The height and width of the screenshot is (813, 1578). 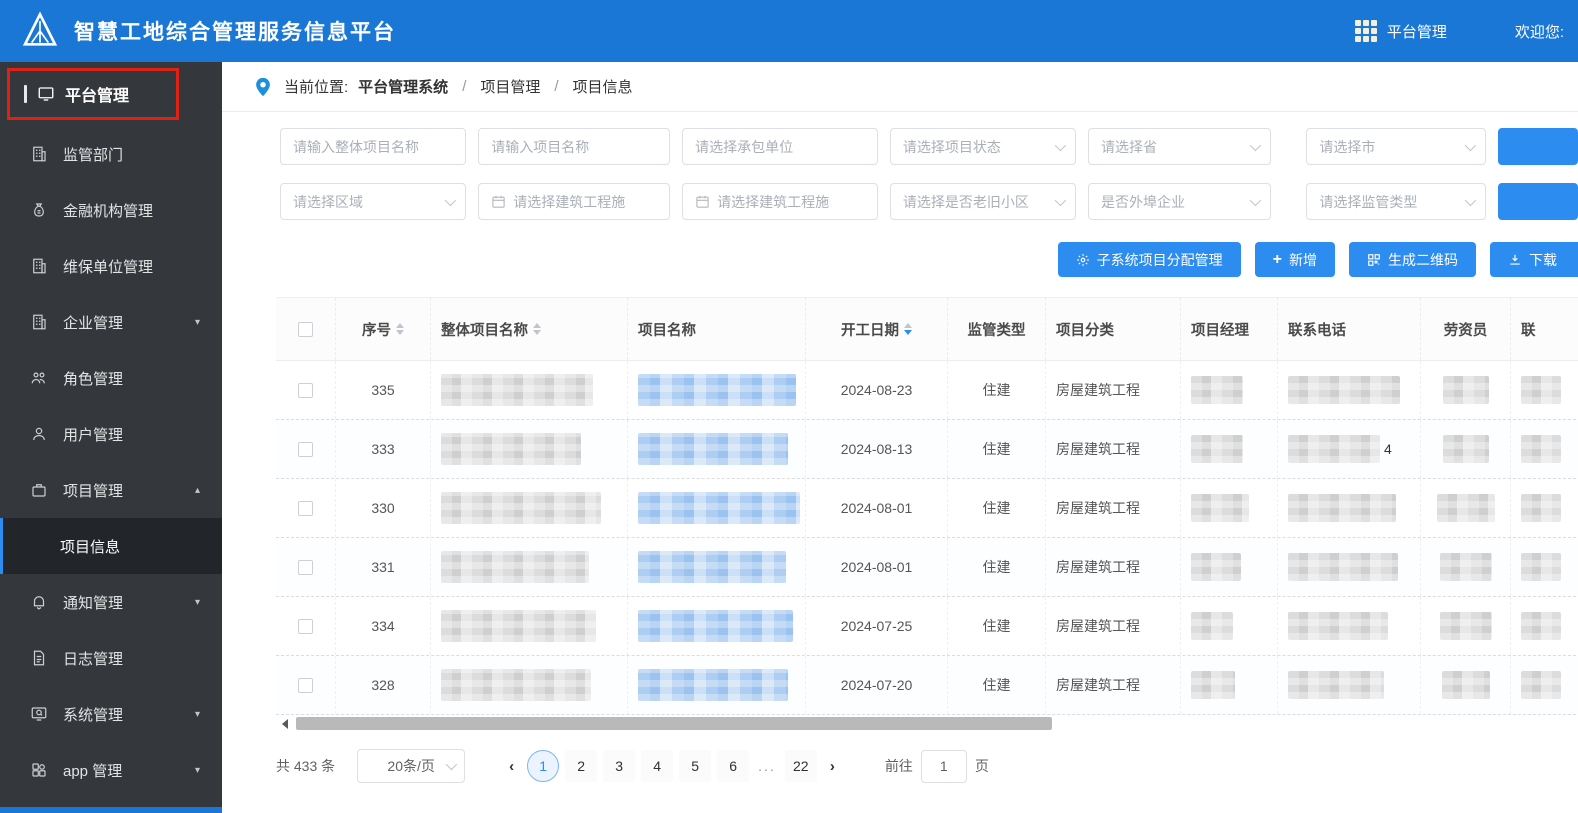 I want to click on users-icon, so click(x=38, y=378).